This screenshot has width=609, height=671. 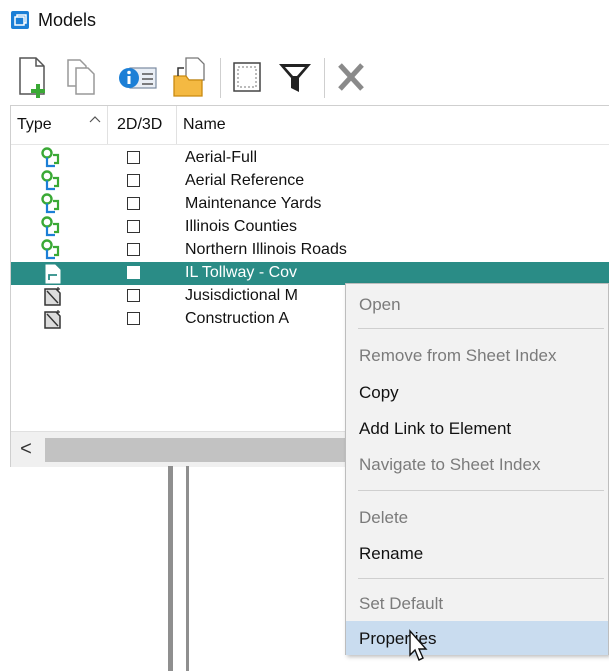 I want to click on model-name: Maintenance Yards, so click(x=253, y=203).